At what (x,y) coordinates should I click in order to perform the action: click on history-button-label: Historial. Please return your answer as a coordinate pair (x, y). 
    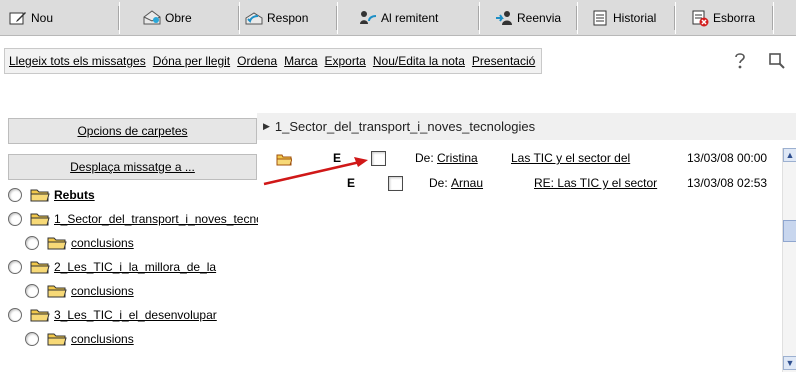
    Looking at the image, I should click on (635, 18).